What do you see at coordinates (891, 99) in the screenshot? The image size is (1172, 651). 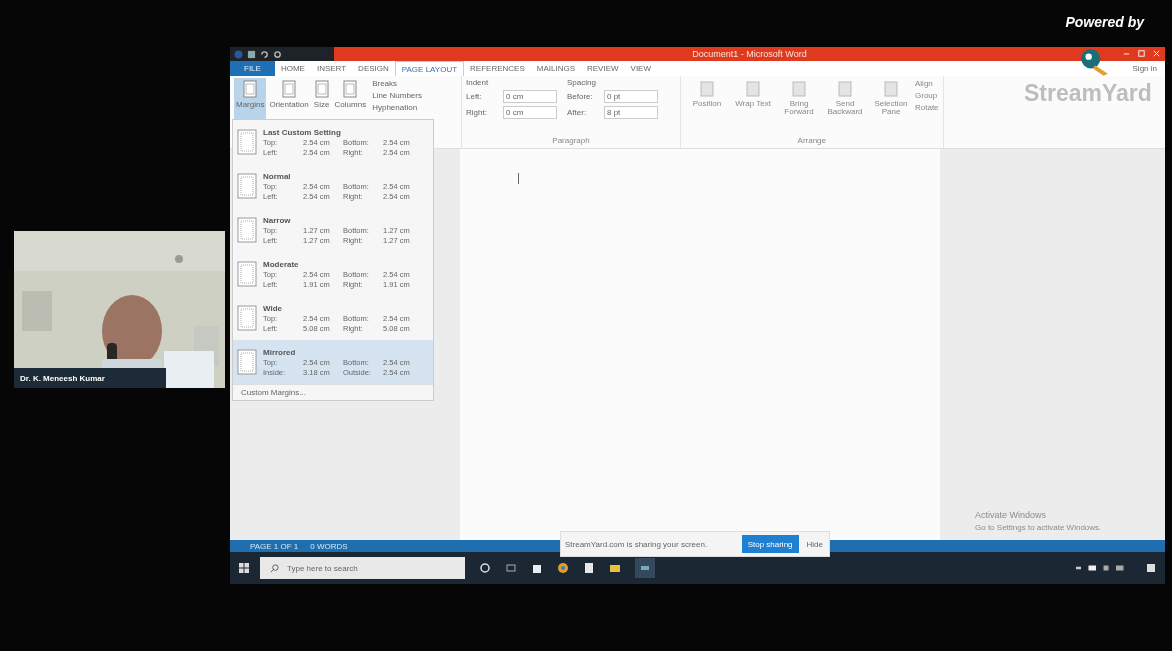 I see `ribbon-button: Selection Pane` at bounding box center [891, 99].